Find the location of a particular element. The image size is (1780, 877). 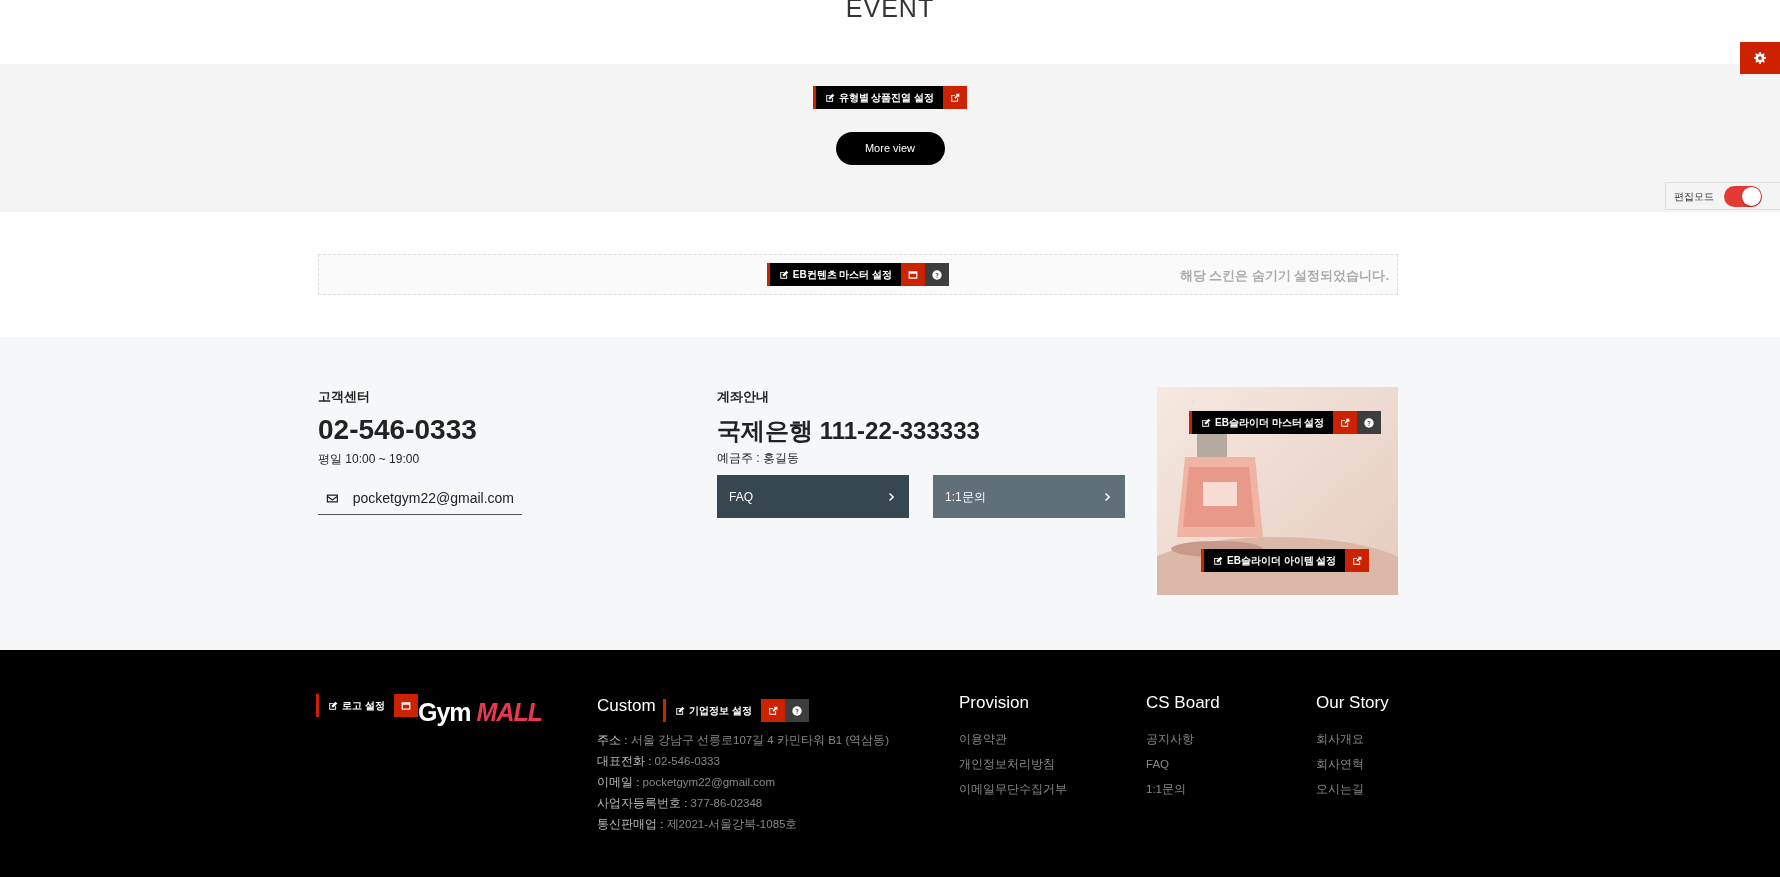

company-info-line: 대표전화 : 02-546-0333 is located at coordinates (659, 761).